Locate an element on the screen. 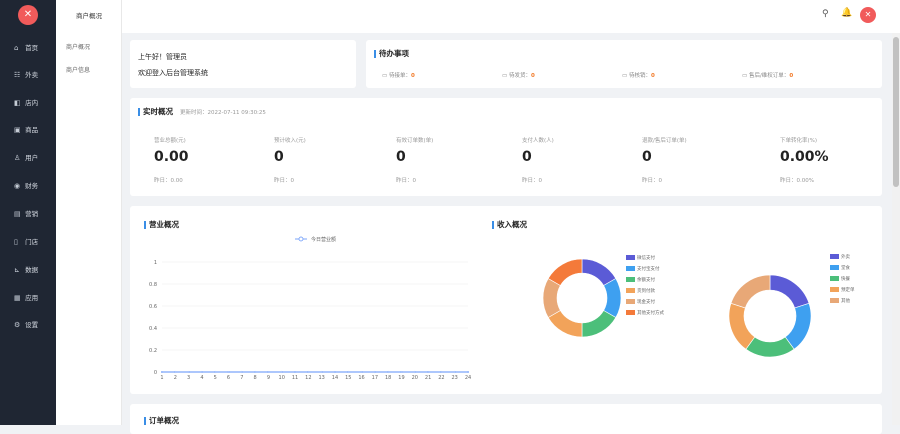 The image size is (900, 434). bell-icon: 🔔 is located at coordinates (846, 13).